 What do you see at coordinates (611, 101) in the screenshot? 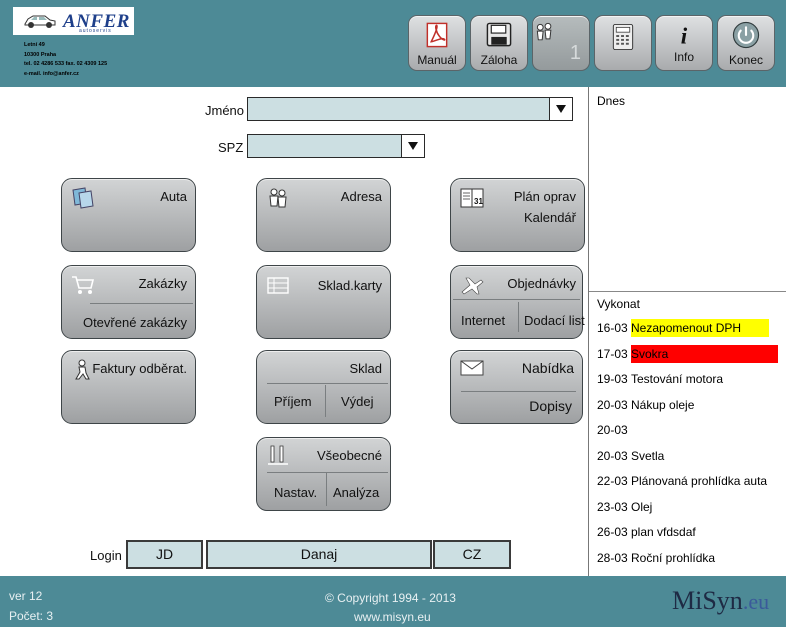
I see `today-label: Dnes` at bounding box center [611, 101].